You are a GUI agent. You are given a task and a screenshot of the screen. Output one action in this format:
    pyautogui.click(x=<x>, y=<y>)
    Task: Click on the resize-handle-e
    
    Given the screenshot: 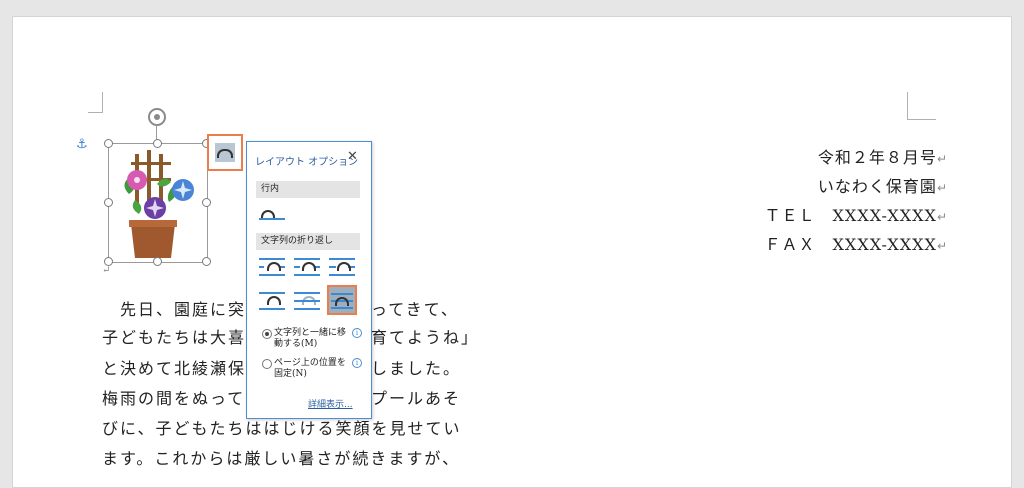 What is the action you would take?
    pyautogui.click(x=206, y=202)
    